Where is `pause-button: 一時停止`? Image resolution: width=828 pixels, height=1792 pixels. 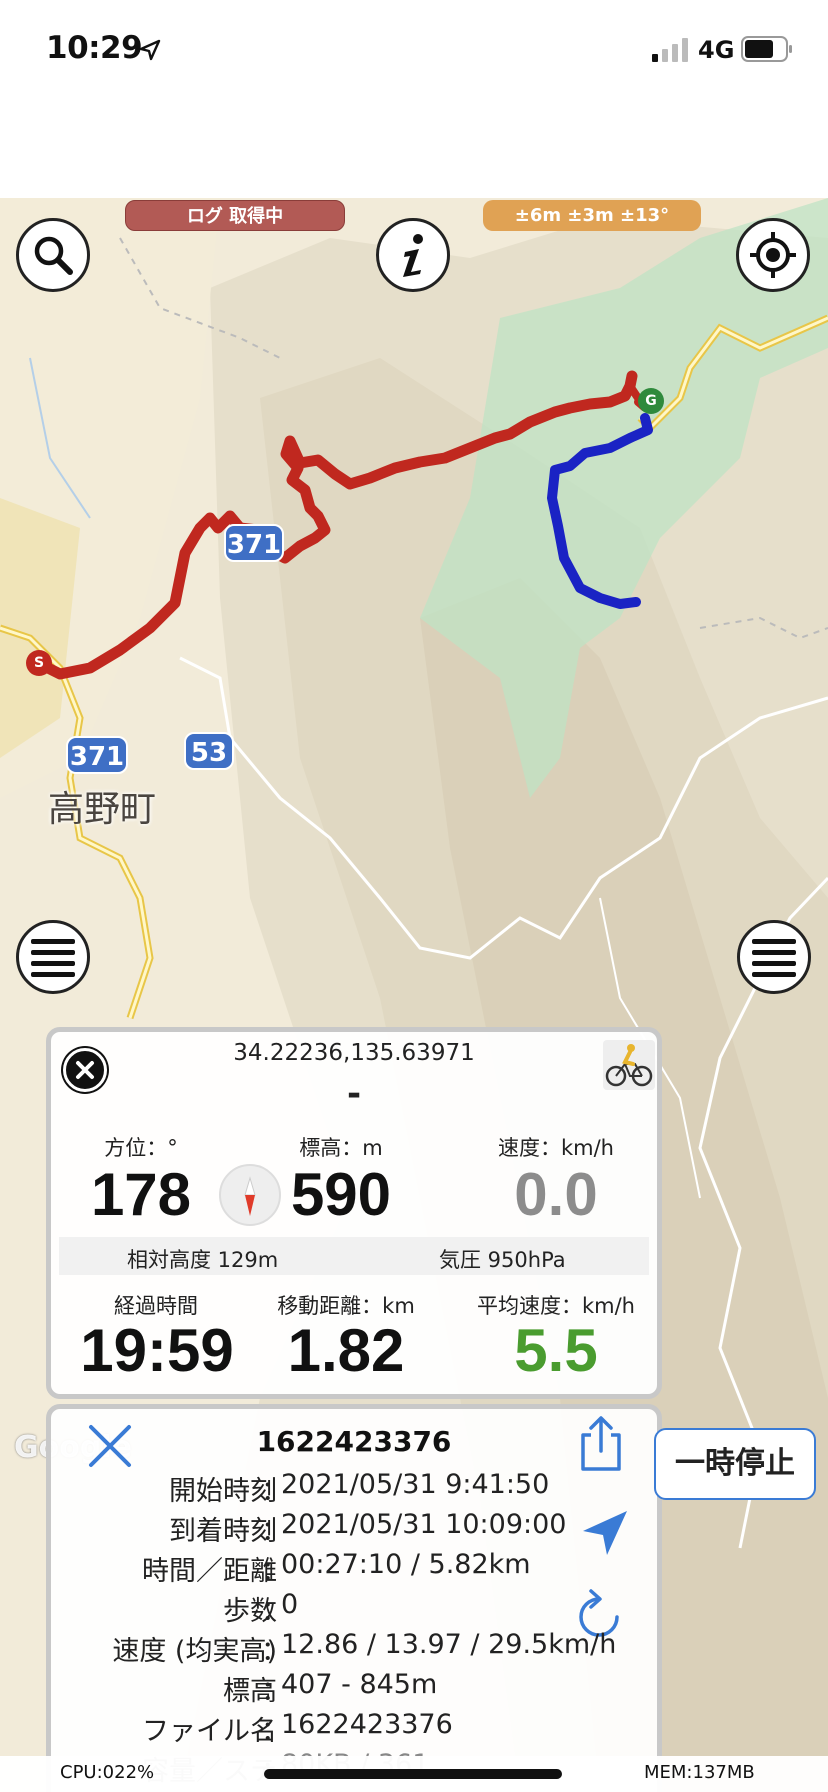
pause-button: 一時停止 is located at coordinates (735, 1464).